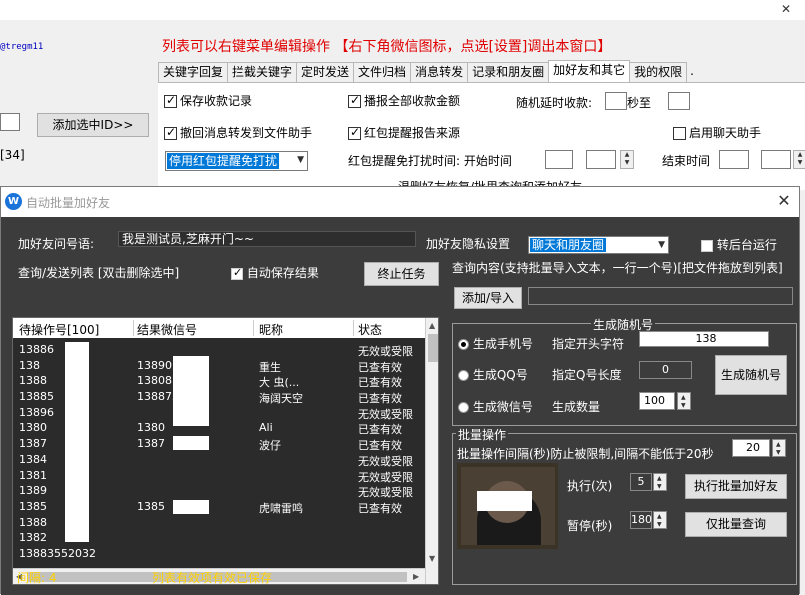 The height and width of the screenshot is (595, 805). Describe the element at coordinates (707, 245) in the screenshot. I see `background-run-checkbox` at that location.